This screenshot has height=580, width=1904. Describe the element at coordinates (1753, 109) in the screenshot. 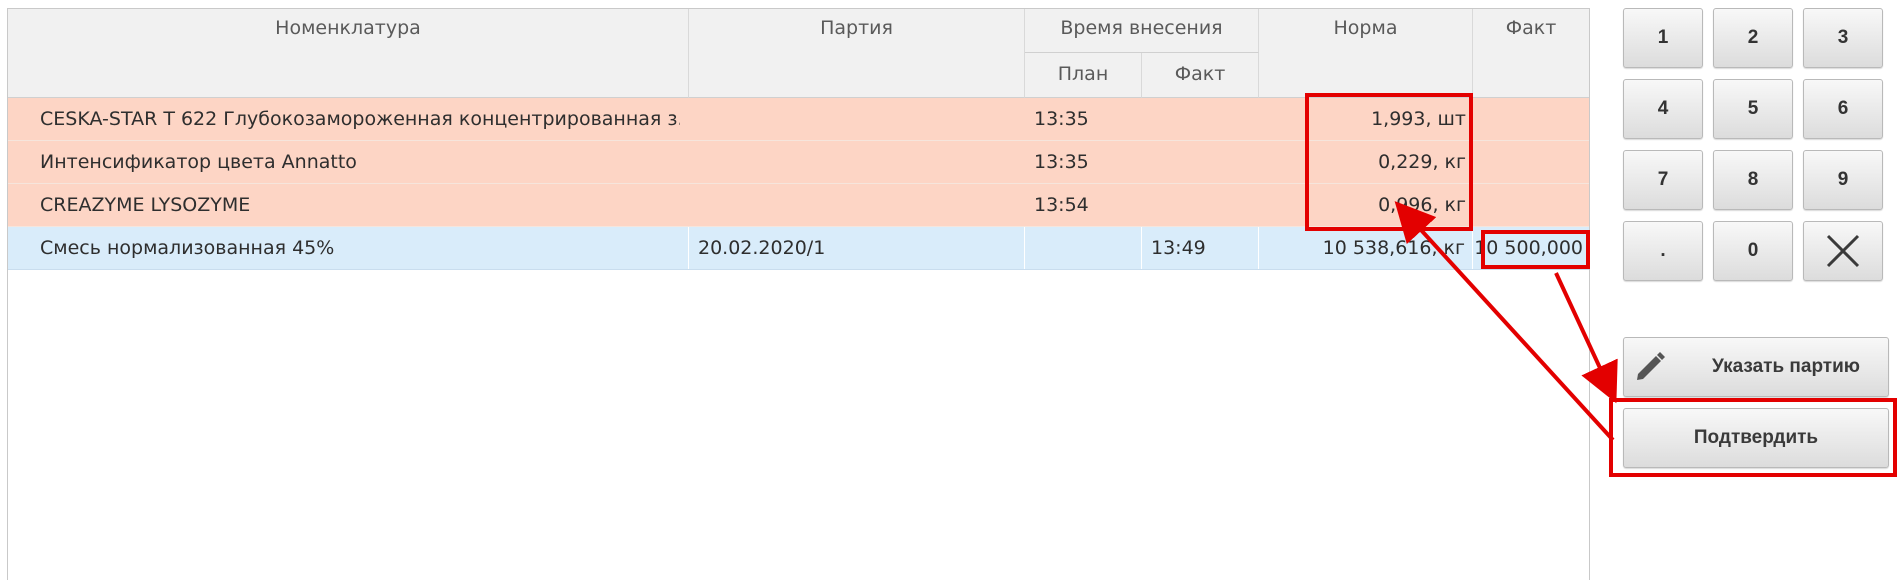

I see `key-5: 5` at that location.